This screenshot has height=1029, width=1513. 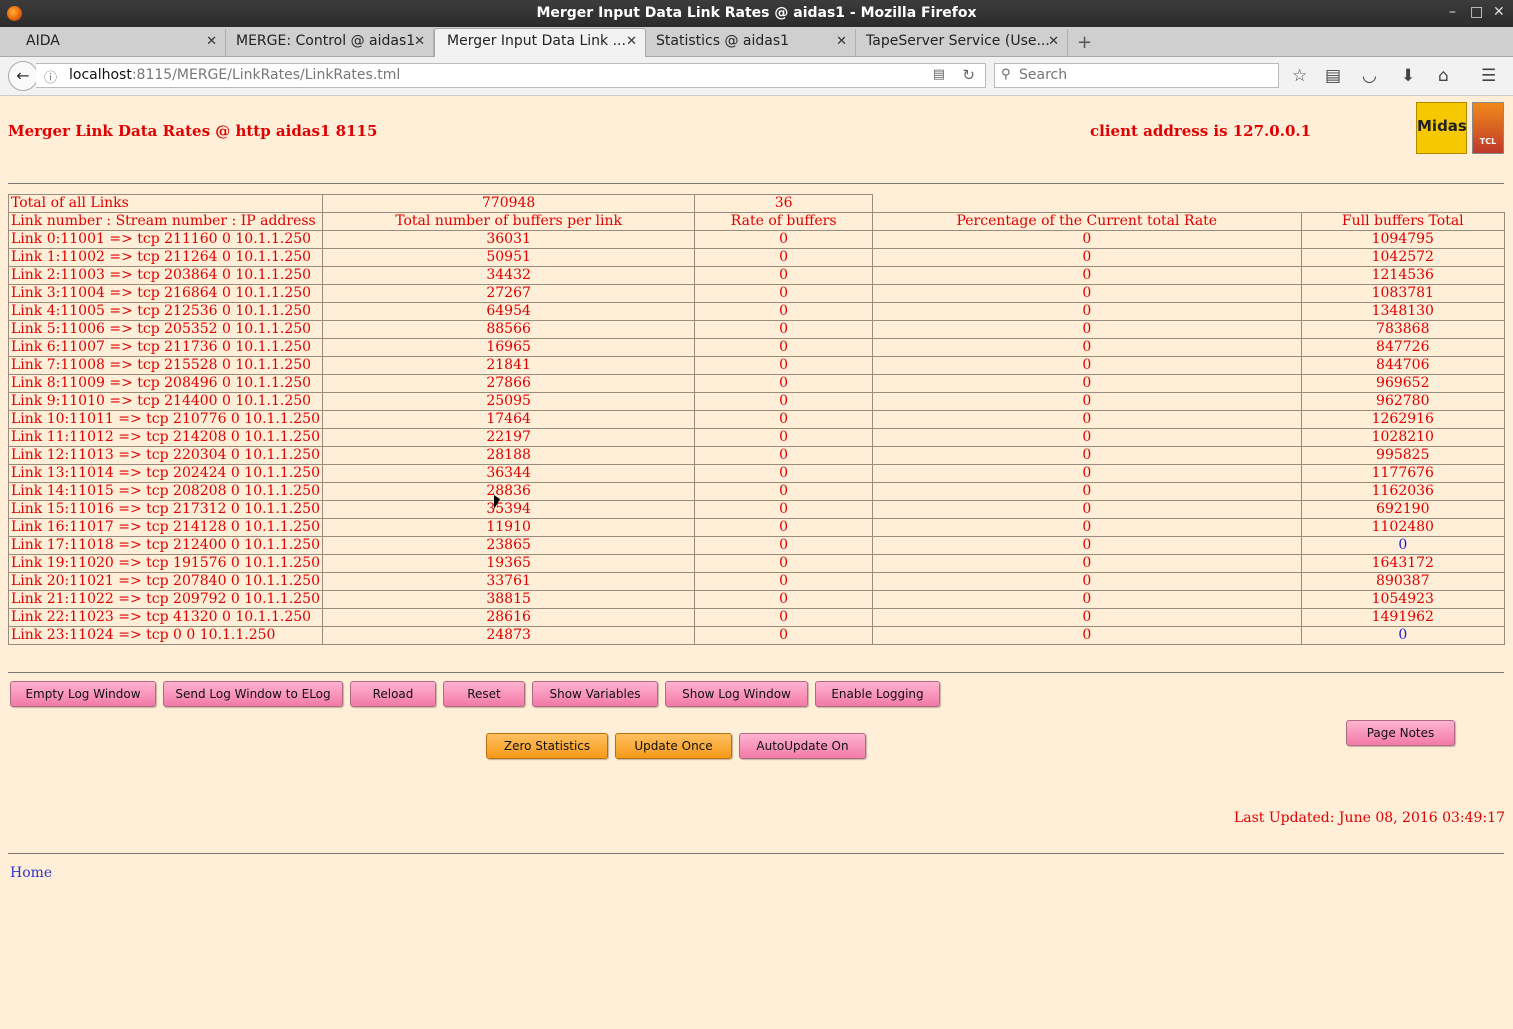 I want to click on total-buffers: 770948, so click(x=508, y=203).